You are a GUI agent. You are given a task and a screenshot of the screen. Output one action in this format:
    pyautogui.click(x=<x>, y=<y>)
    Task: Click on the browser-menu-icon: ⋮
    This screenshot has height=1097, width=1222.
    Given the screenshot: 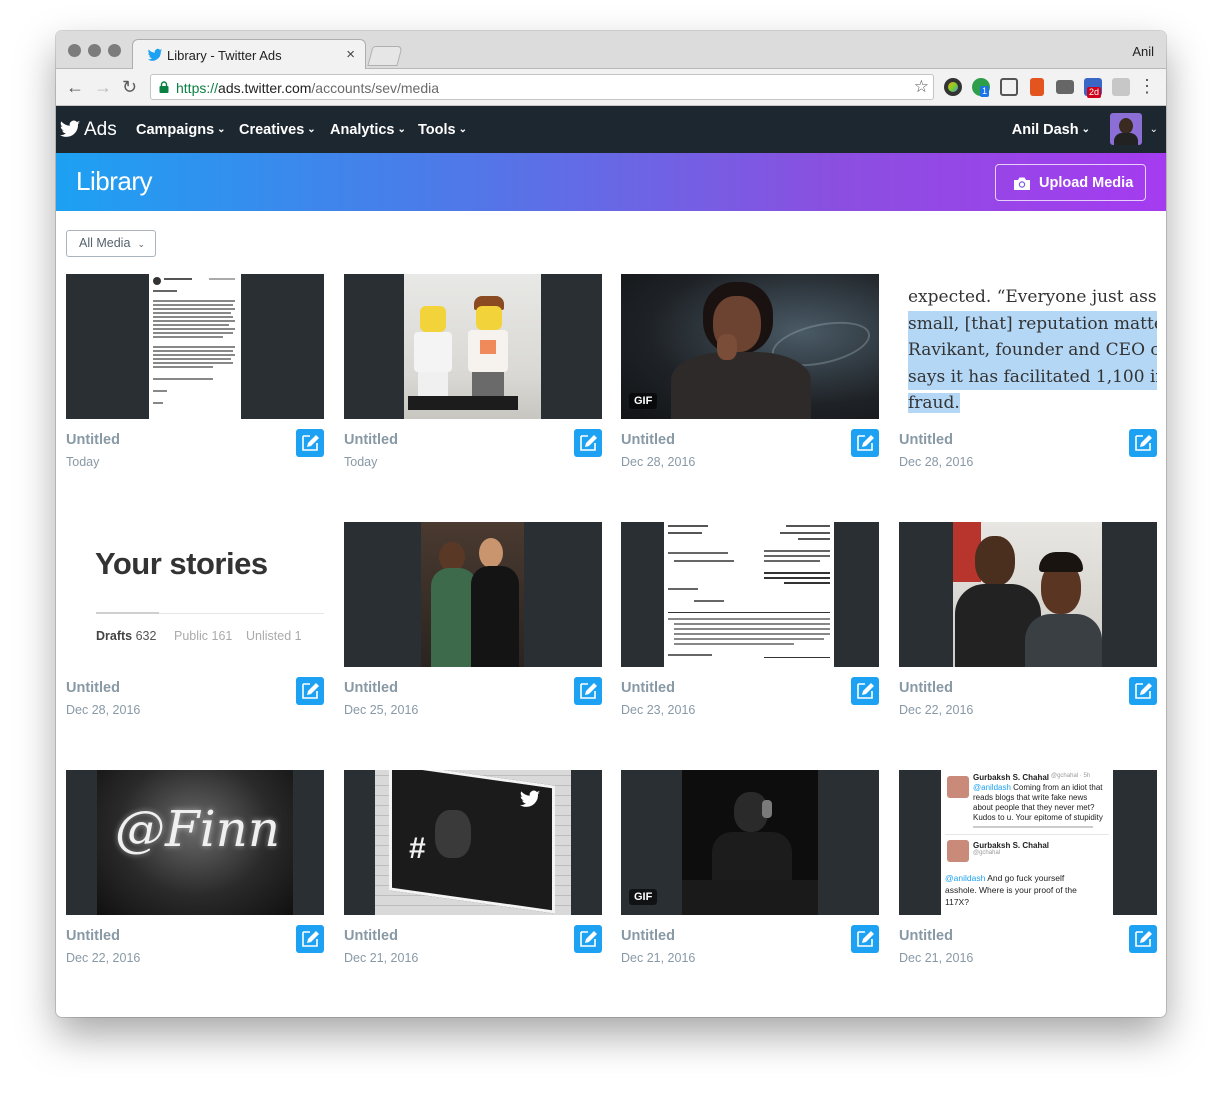 What is the action you would take?
    pyautogui.click(x=1147, y=86)
    